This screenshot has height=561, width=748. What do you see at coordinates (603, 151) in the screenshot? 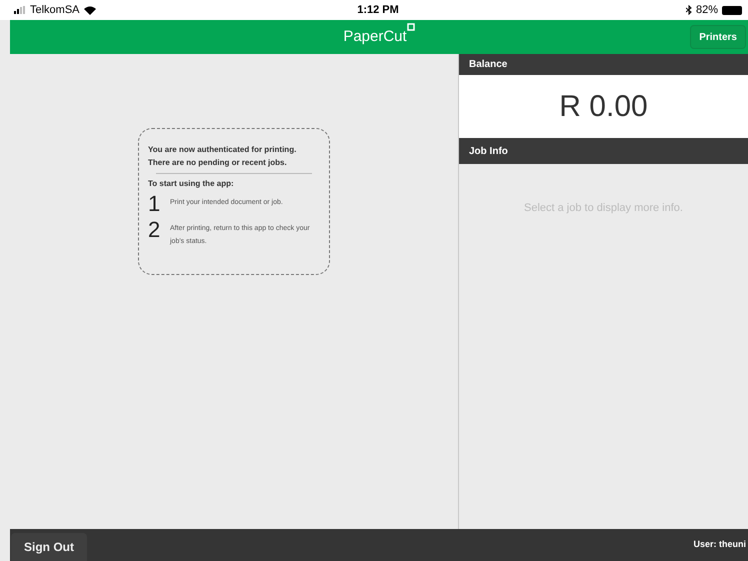
I see `job-info-header: Job Info` at bounding box center [603, 151].